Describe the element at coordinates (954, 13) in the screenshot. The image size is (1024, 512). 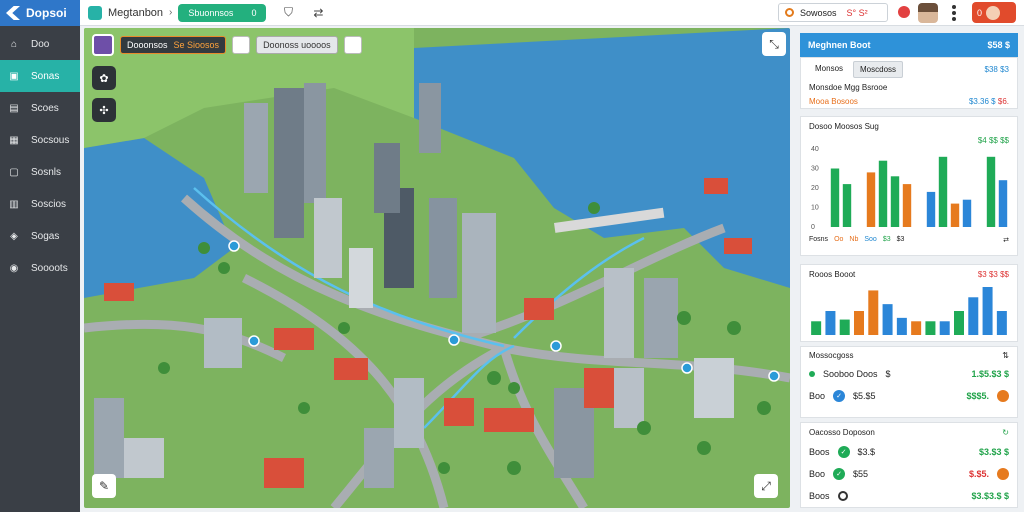
I see `more-icon` at that location.